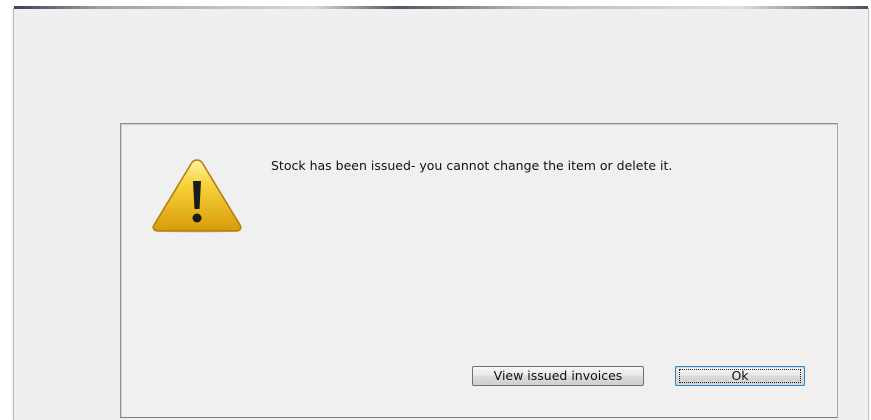 The image size is (871, 420). I want to click on ok-button: Ok, so click(740, 376).